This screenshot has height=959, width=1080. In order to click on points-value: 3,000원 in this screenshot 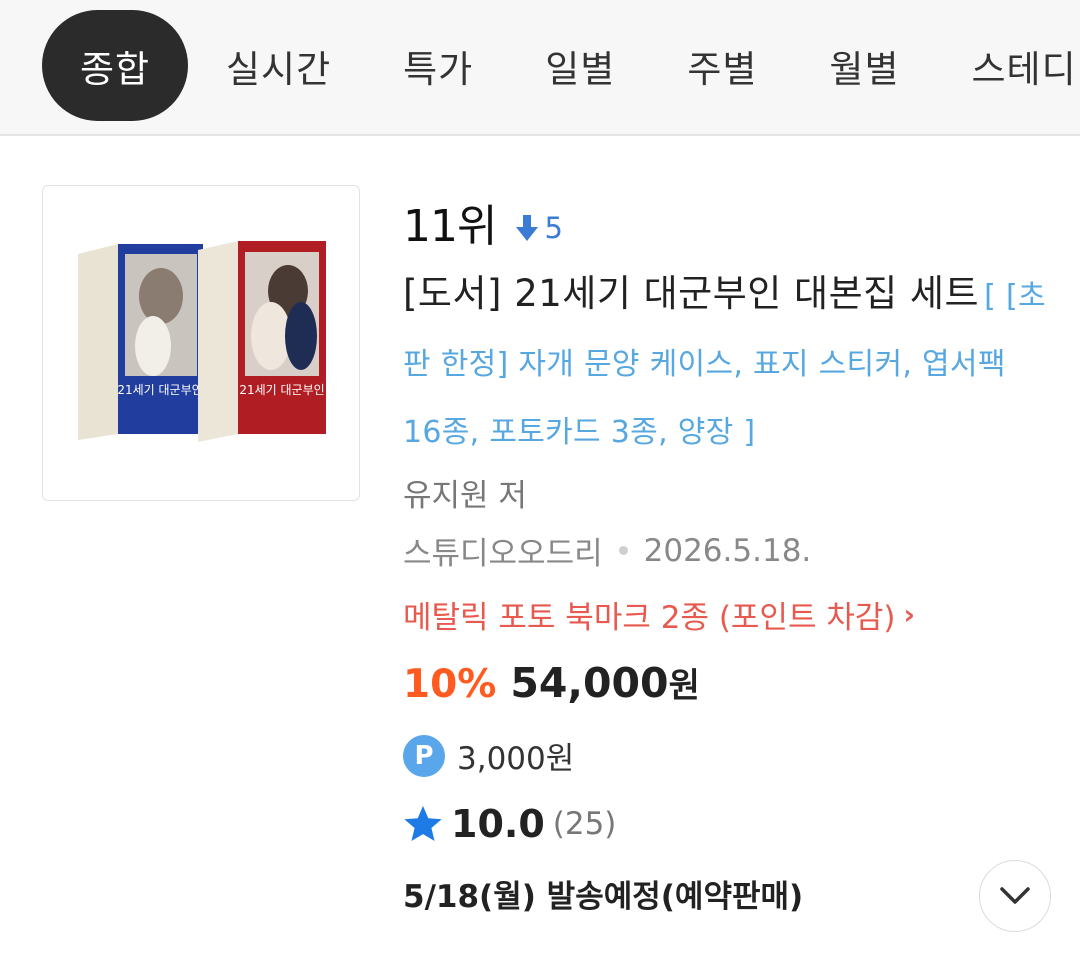, I will do `click(516, 759)`.